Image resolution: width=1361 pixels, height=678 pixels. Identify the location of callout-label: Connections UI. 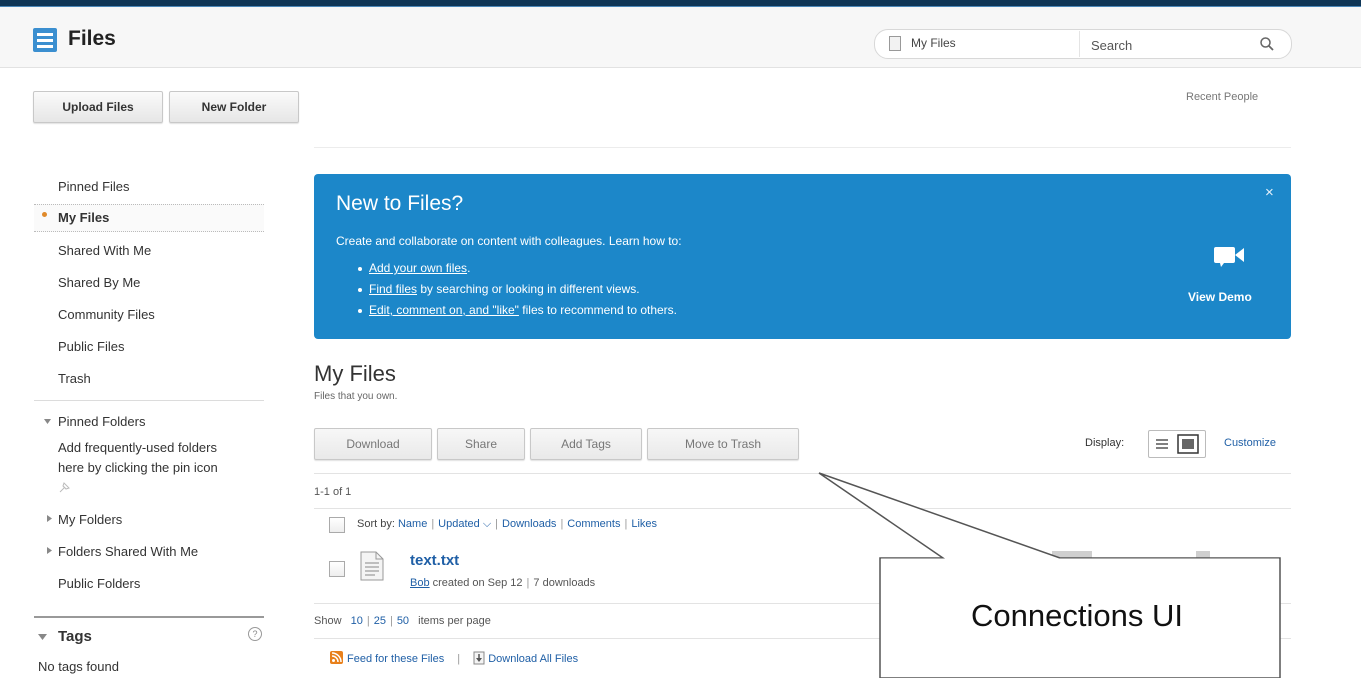
(1077, 615).